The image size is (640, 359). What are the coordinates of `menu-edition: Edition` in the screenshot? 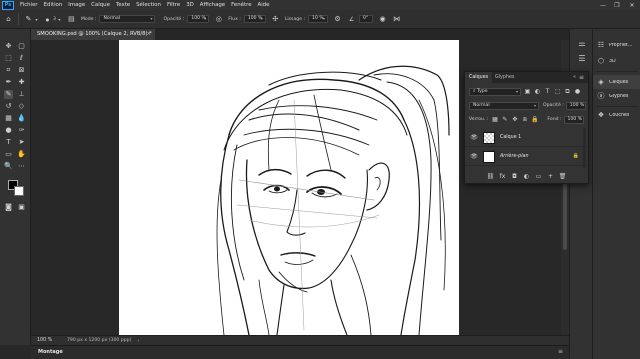 It's located at (53, 5).